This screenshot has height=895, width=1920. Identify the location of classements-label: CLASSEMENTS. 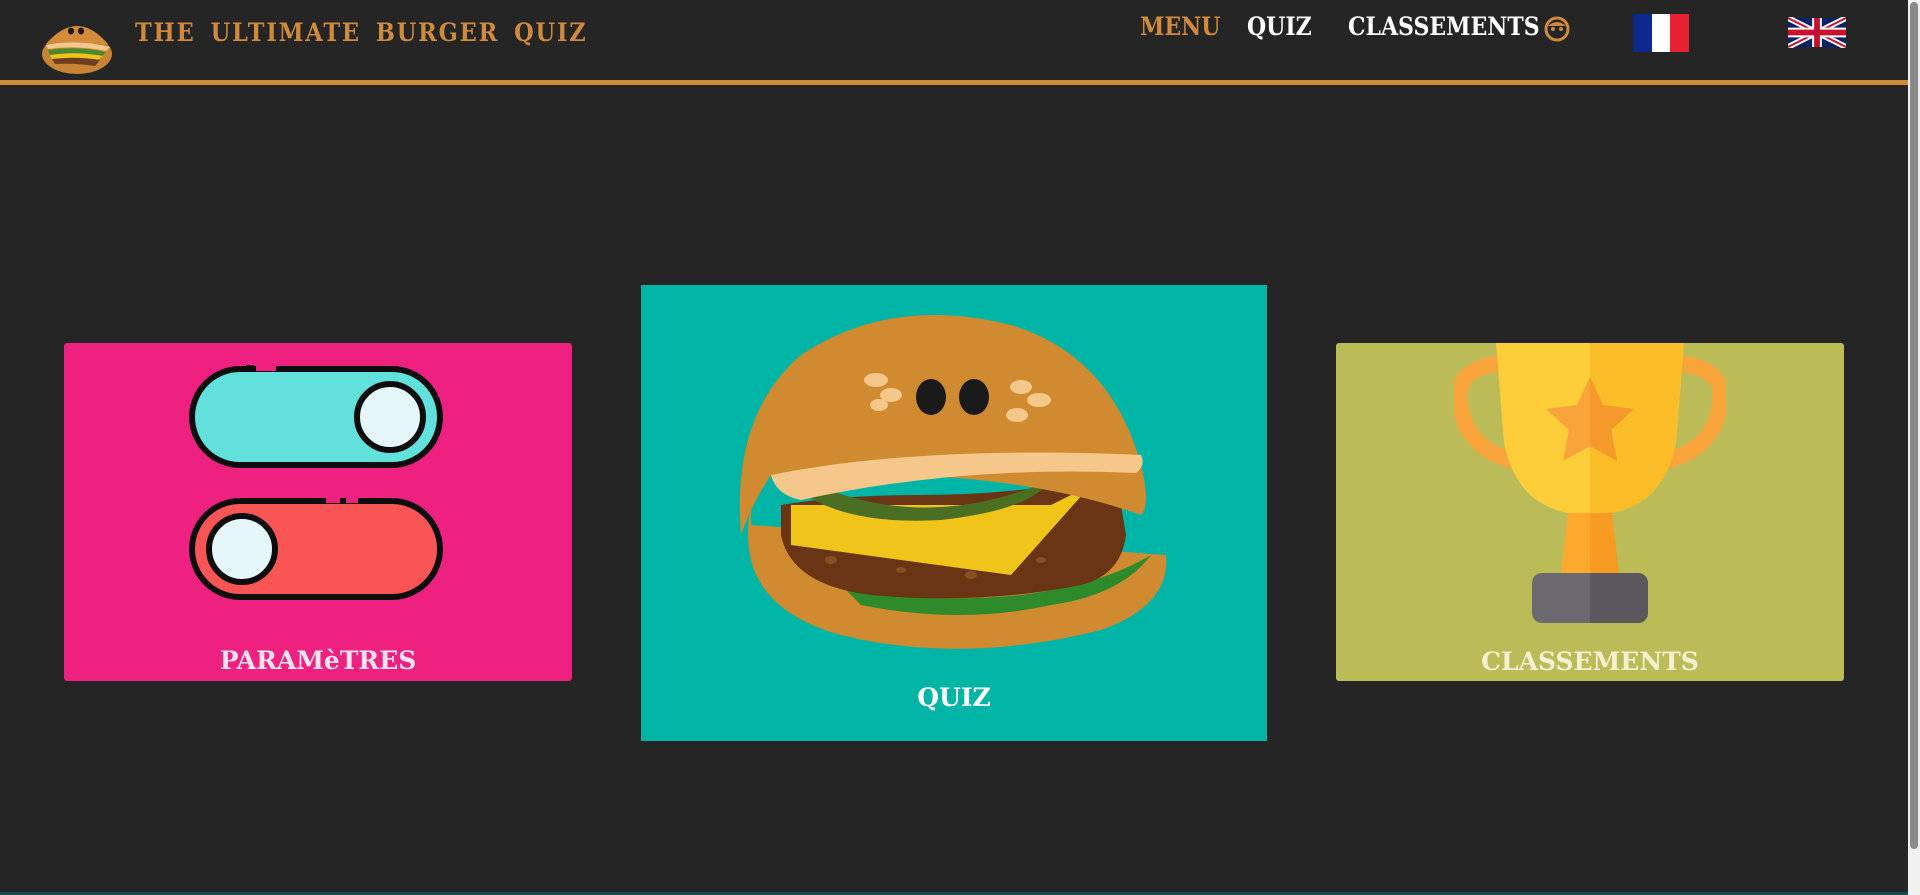
(1590, 661).